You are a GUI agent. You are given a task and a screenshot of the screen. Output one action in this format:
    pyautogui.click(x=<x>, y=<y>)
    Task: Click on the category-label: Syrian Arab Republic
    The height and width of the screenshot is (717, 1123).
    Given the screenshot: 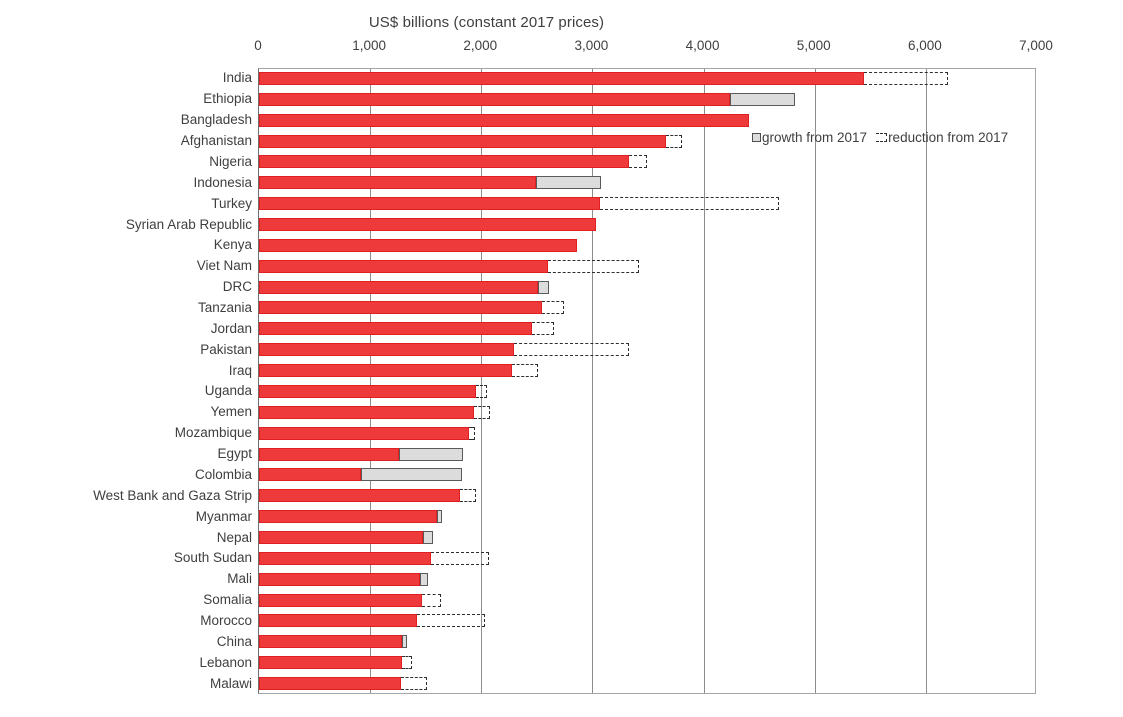 What is the action you would take?
    pyautogui.click(x=188, y=224)
    